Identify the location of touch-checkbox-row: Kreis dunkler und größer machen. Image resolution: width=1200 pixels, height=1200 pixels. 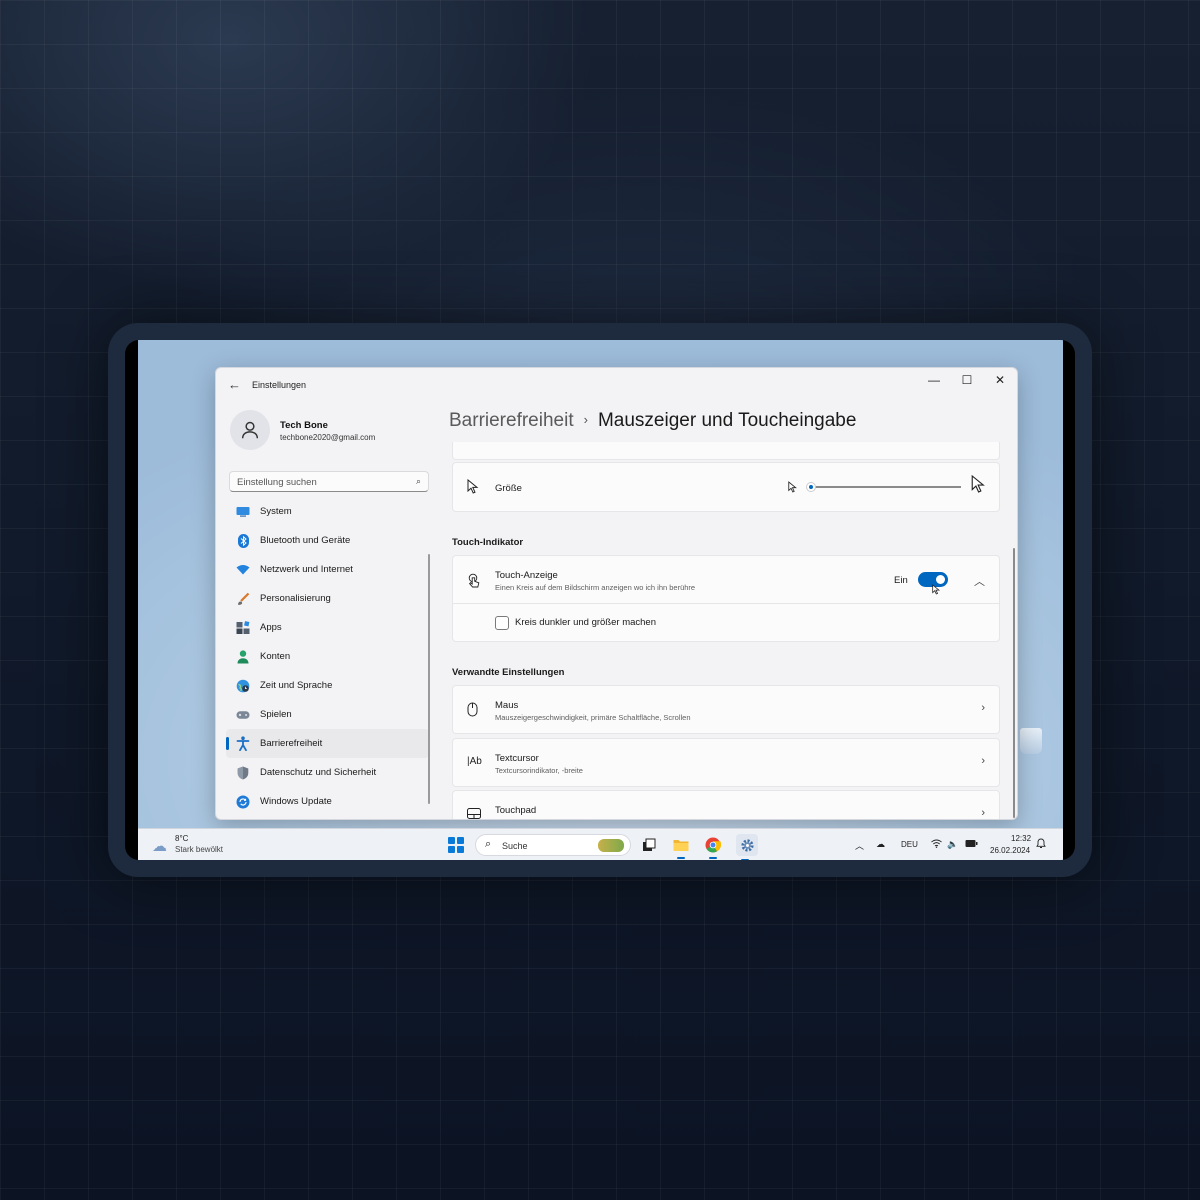
(726, 623).